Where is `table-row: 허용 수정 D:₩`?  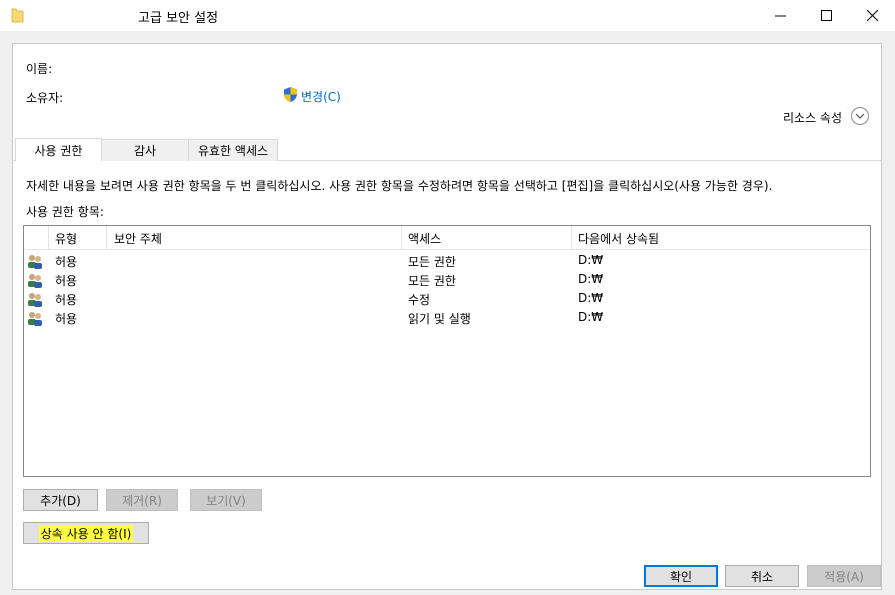
table-row: 허용 수정 D:₩ is located at coordinates (447, 298).